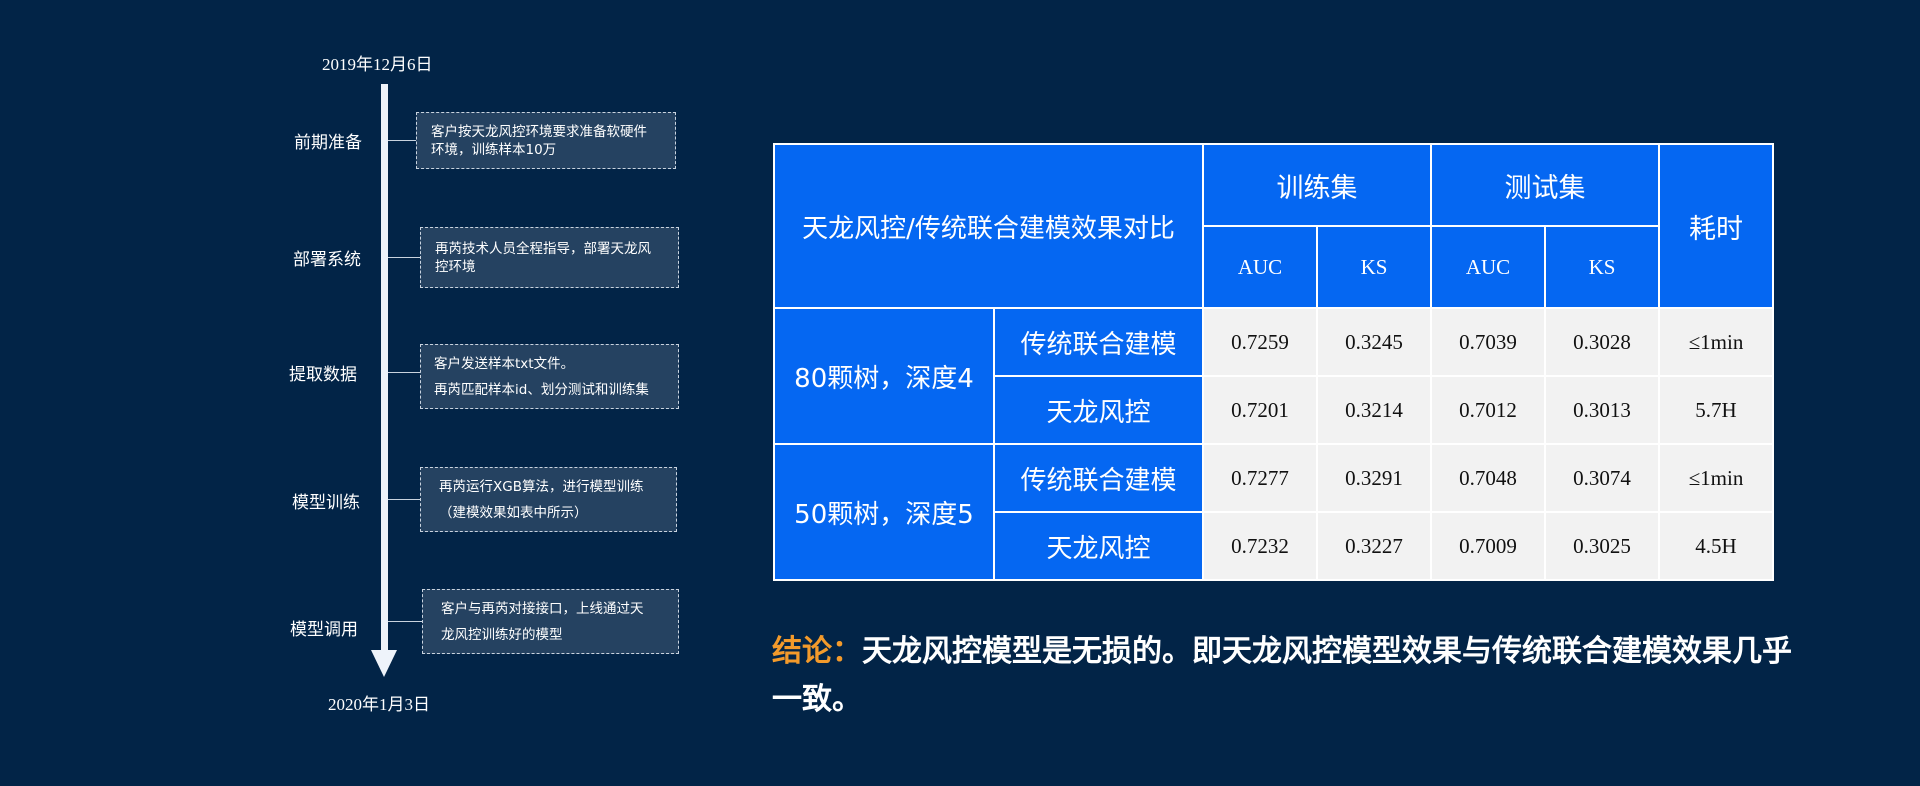 Image resolution: width=1920 pixels, height=786 pixels. I want to click on table-cell: 0.3245, so click(1374, 342).